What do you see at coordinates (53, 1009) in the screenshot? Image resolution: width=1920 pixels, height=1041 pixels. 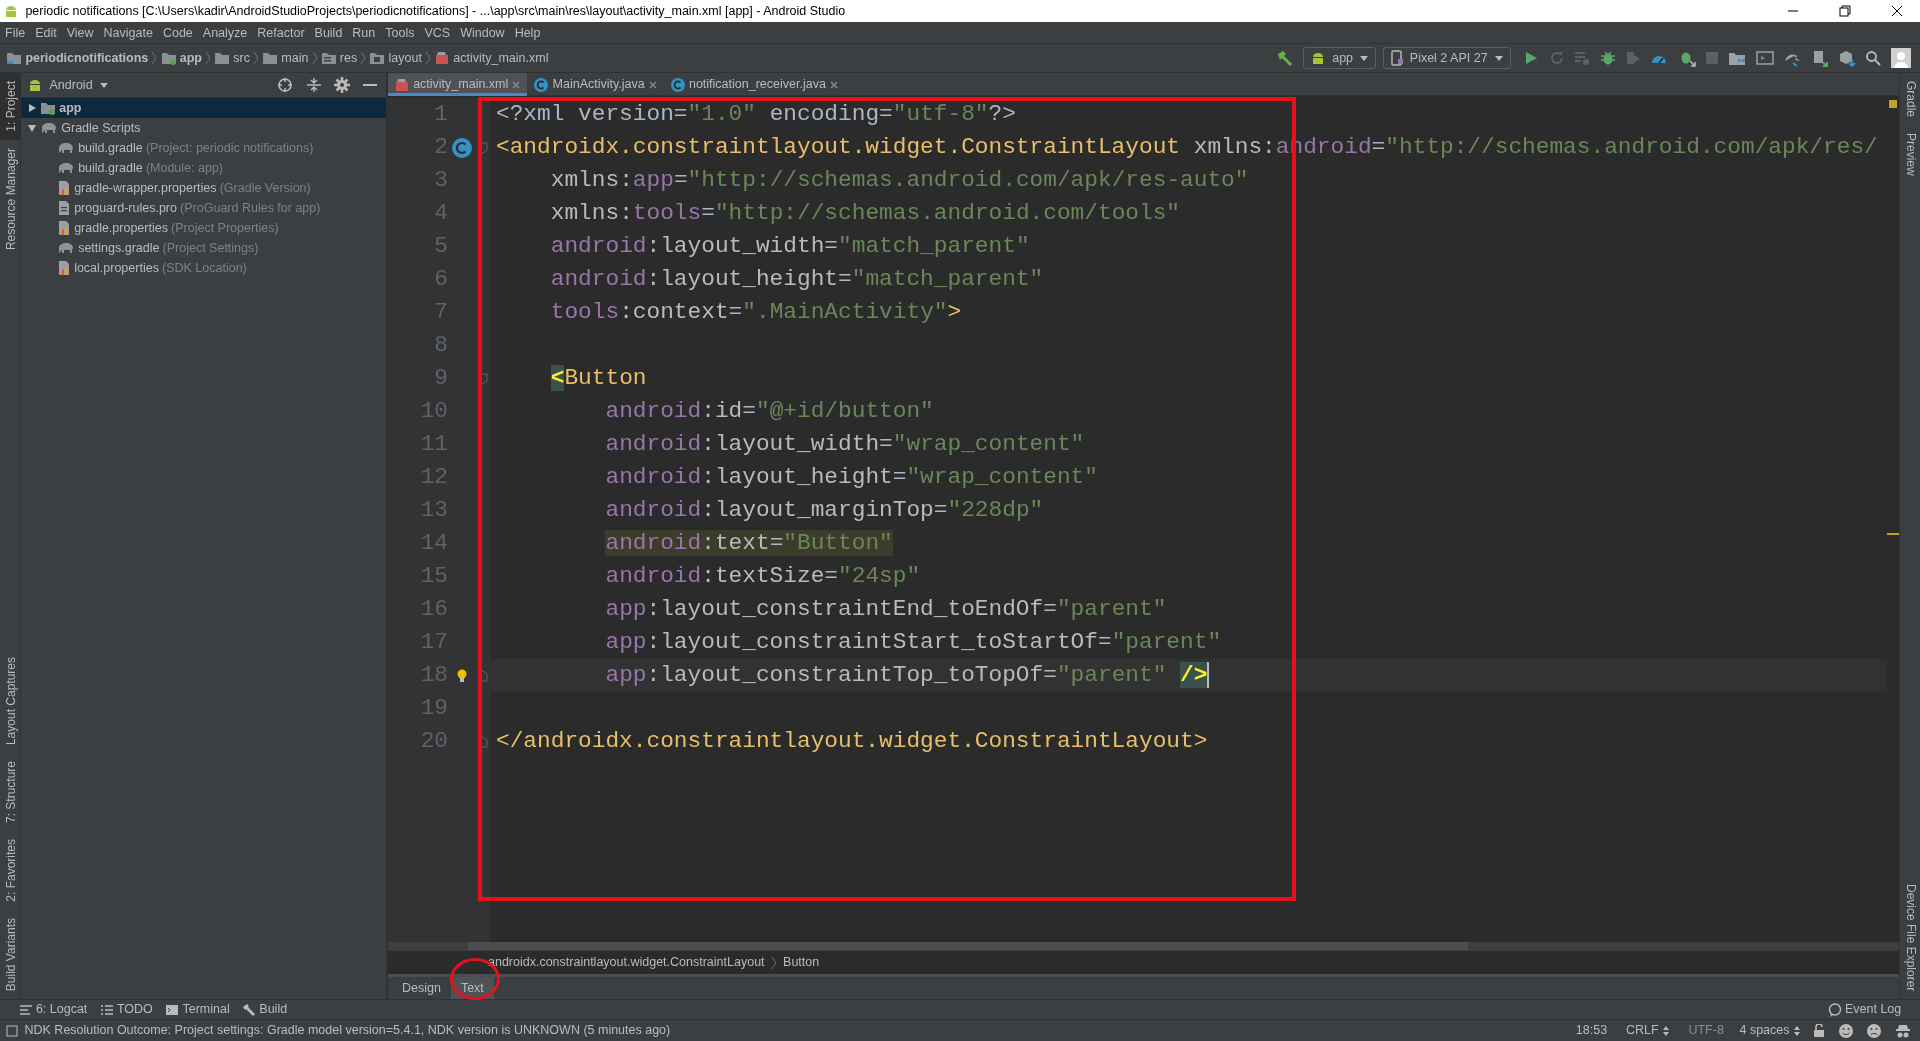 I see `tool-window-tab: 6: Logcat` at bounding box center [53, 1009].